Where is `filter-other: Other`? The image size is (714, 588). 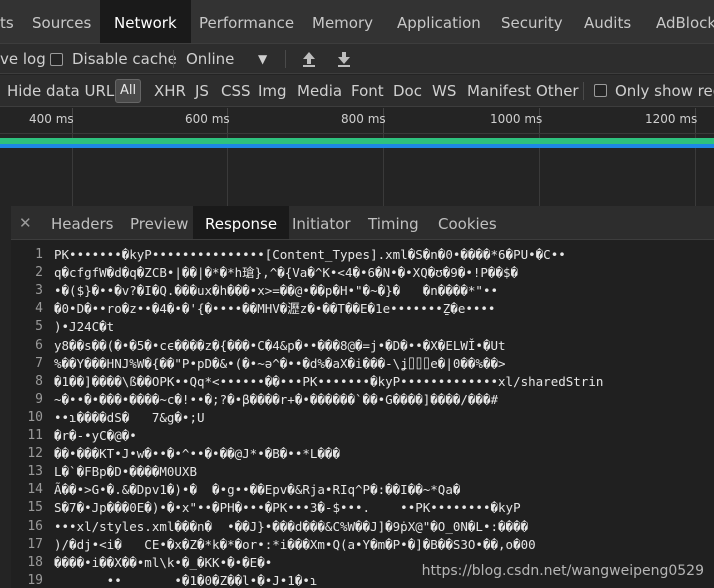 filter-other: Other is located at coordinates (557, 90).